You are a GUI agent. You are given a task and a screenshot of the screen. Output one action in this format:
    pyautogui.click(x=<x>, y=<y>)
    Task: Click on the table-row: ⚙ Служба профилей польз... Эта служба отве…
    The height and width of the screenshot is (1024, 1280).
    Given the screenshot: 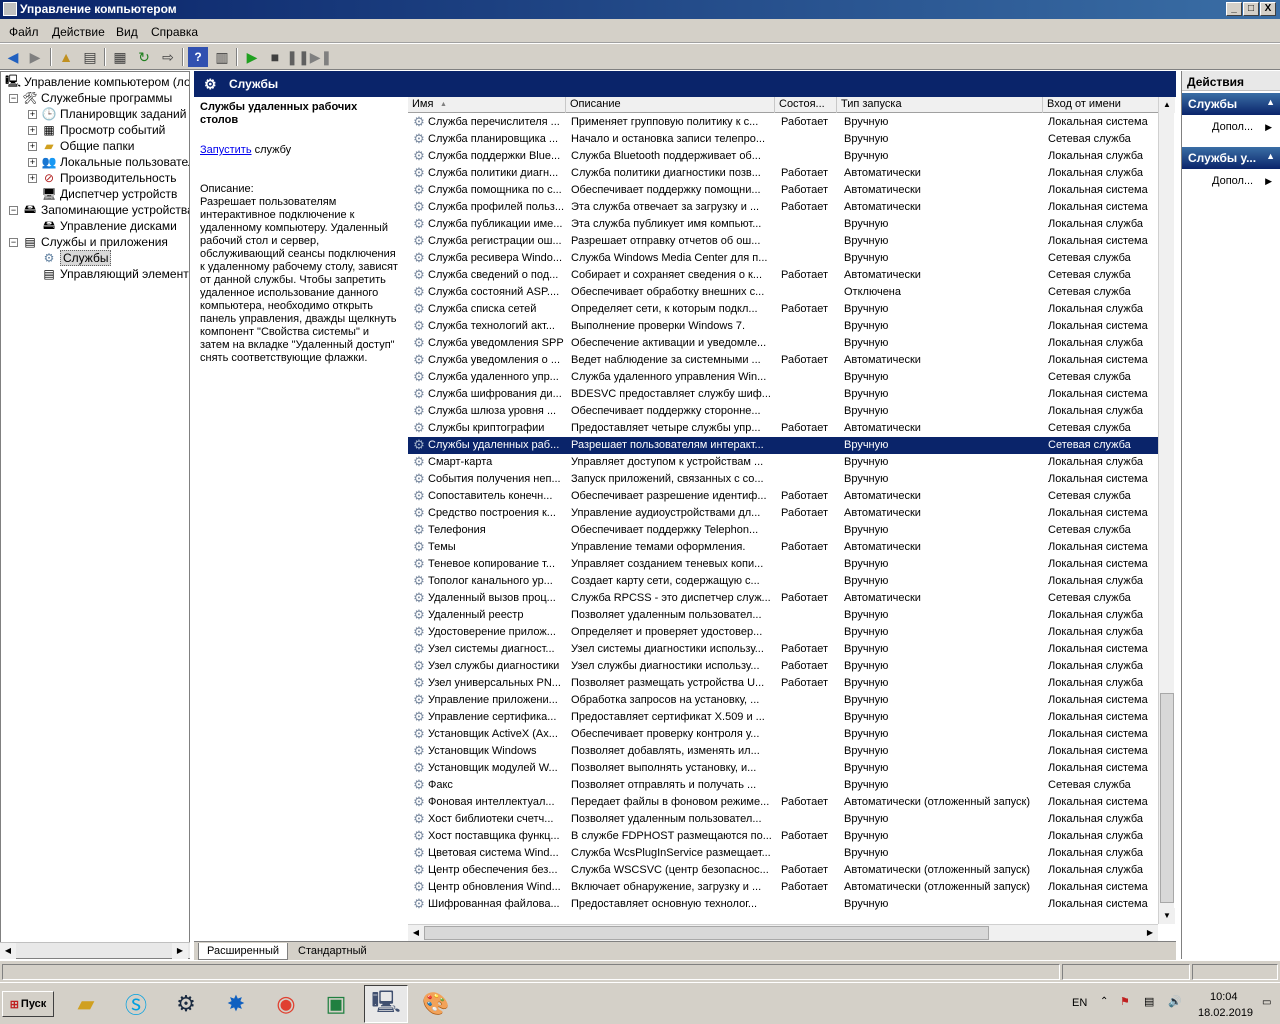 What is the action you would take?
    pyautogui.click(x=783, y=207)
    